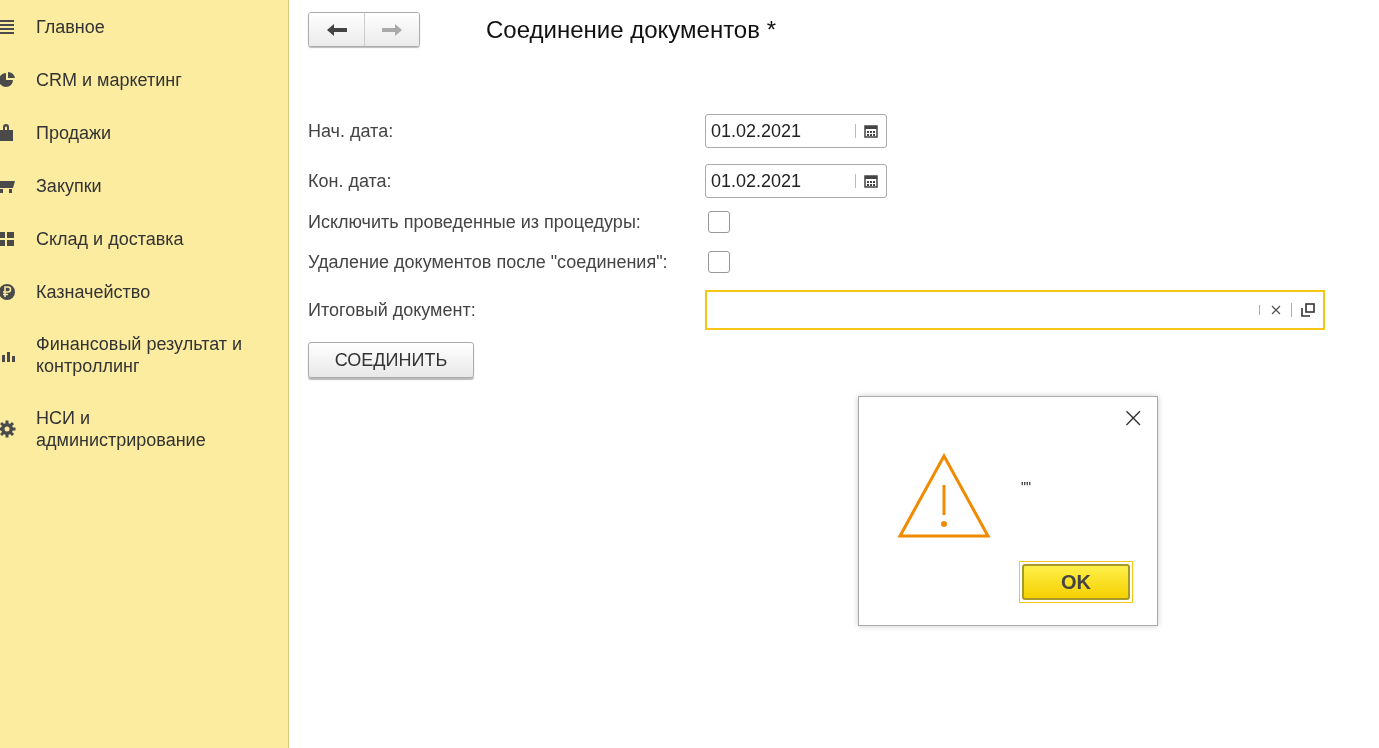 This screenshot has height=748, width=1379. Describe the element at coordinates (351, 131) in the screenshot. I see `field-label: Нач. дата:` at that location.